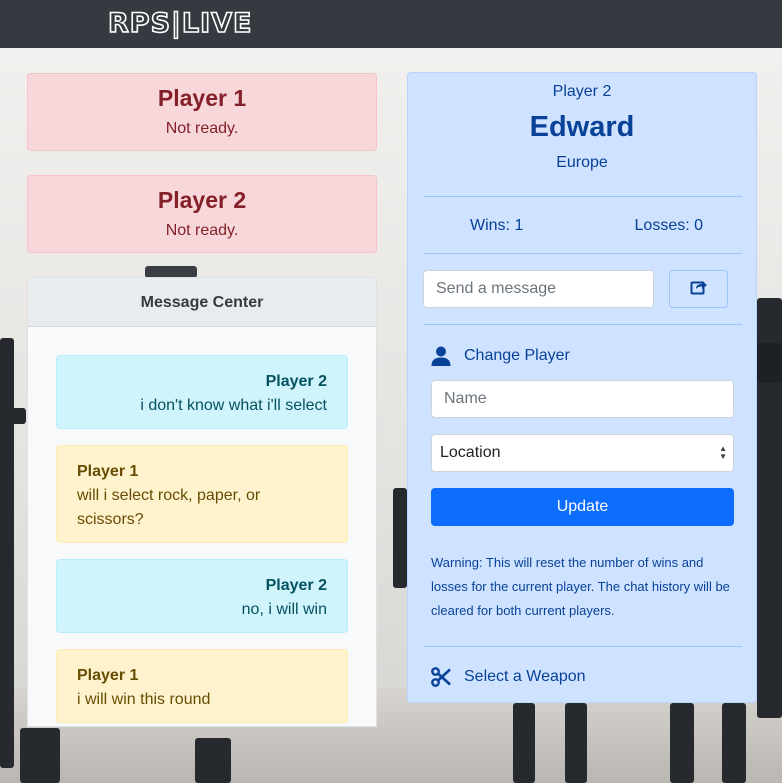 The image size is (782, 783). What do you see at coordinates (517, 355) in the screenshot?
I see `change-player-title: Change Player` at bounding box center [517, 355].